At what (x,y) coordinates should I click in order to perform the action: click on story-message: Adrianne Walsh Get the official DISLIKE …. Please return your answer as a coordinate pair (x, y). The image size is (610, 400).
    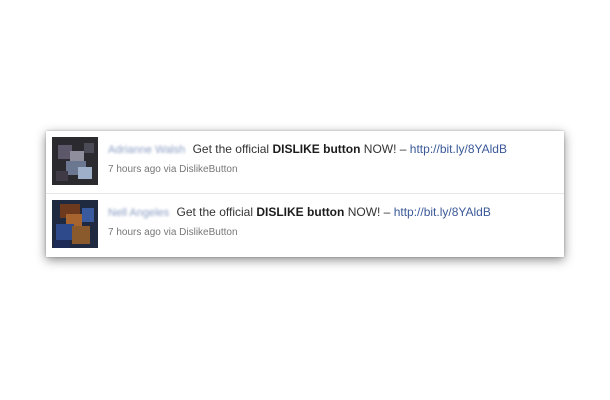
    Looking at the image, I should click on (307, 149).